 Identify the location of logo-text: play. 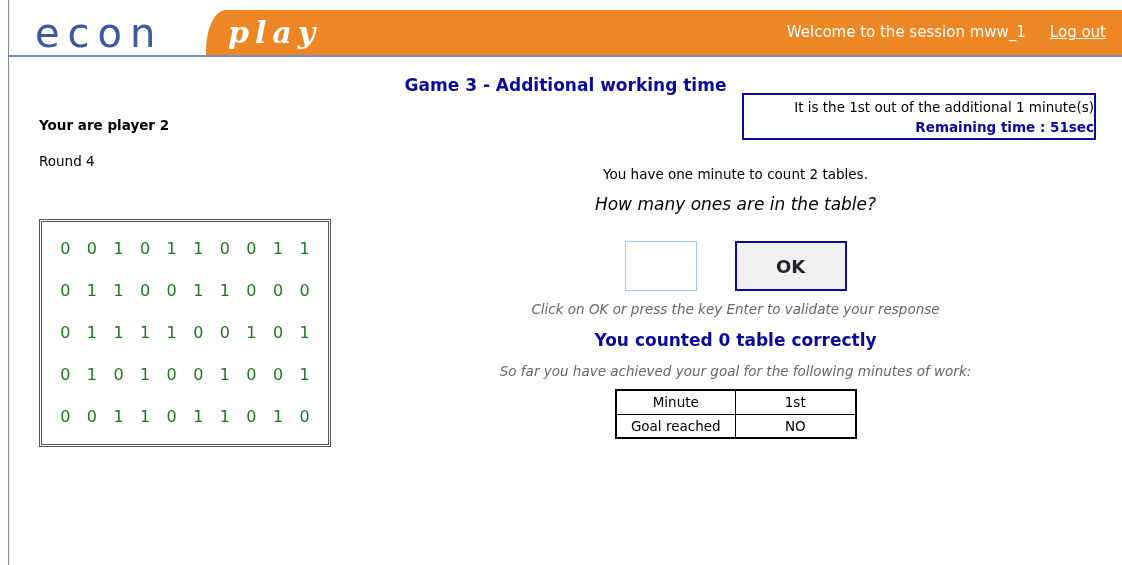
(274, 33).